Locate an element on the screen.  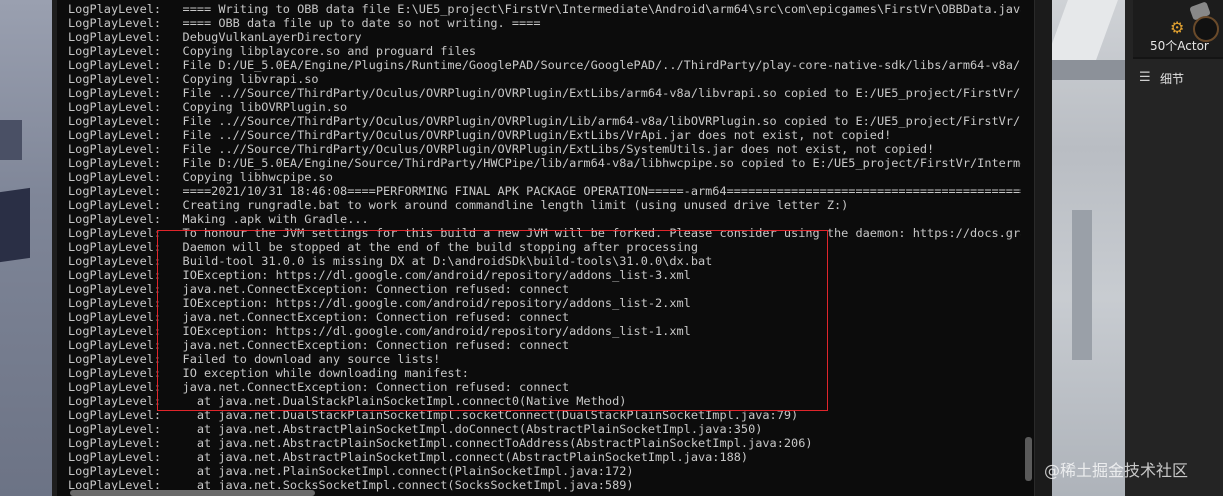
tab-details: ☰ 细节 is located at coordinates (1178, 77).